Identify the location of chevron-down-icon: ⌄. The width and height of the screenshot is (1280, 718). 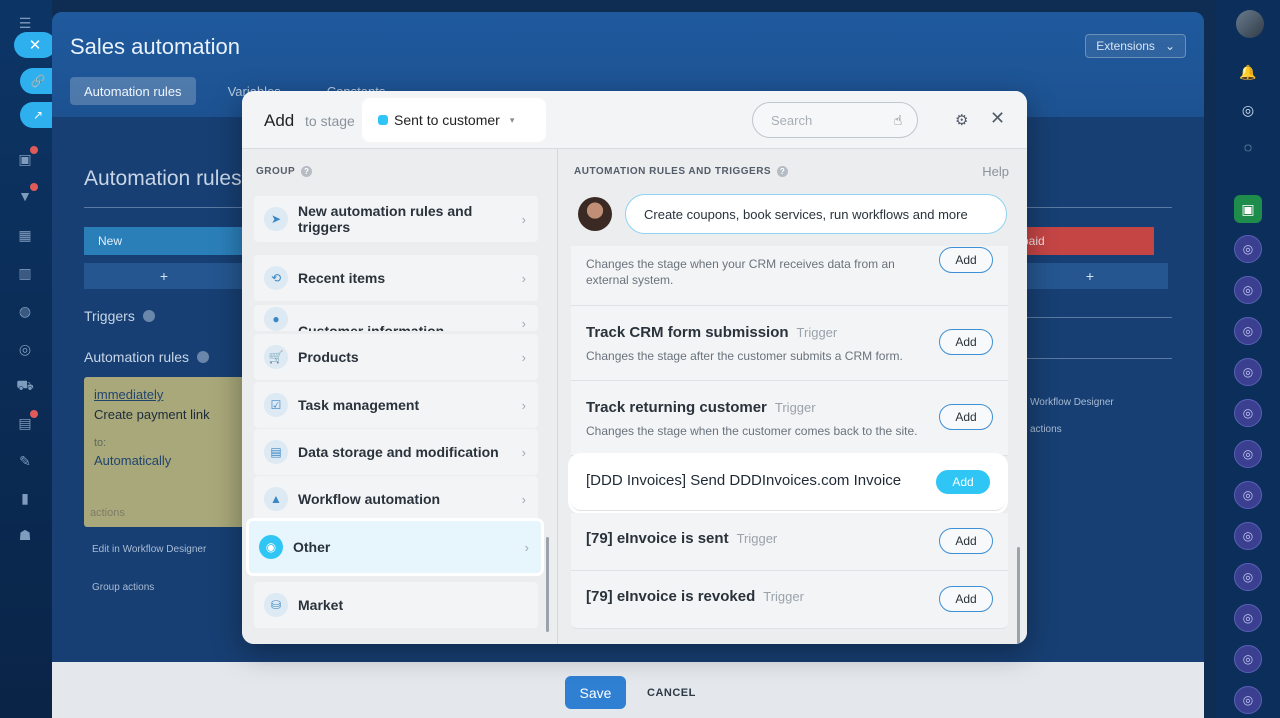
(1169, 46).